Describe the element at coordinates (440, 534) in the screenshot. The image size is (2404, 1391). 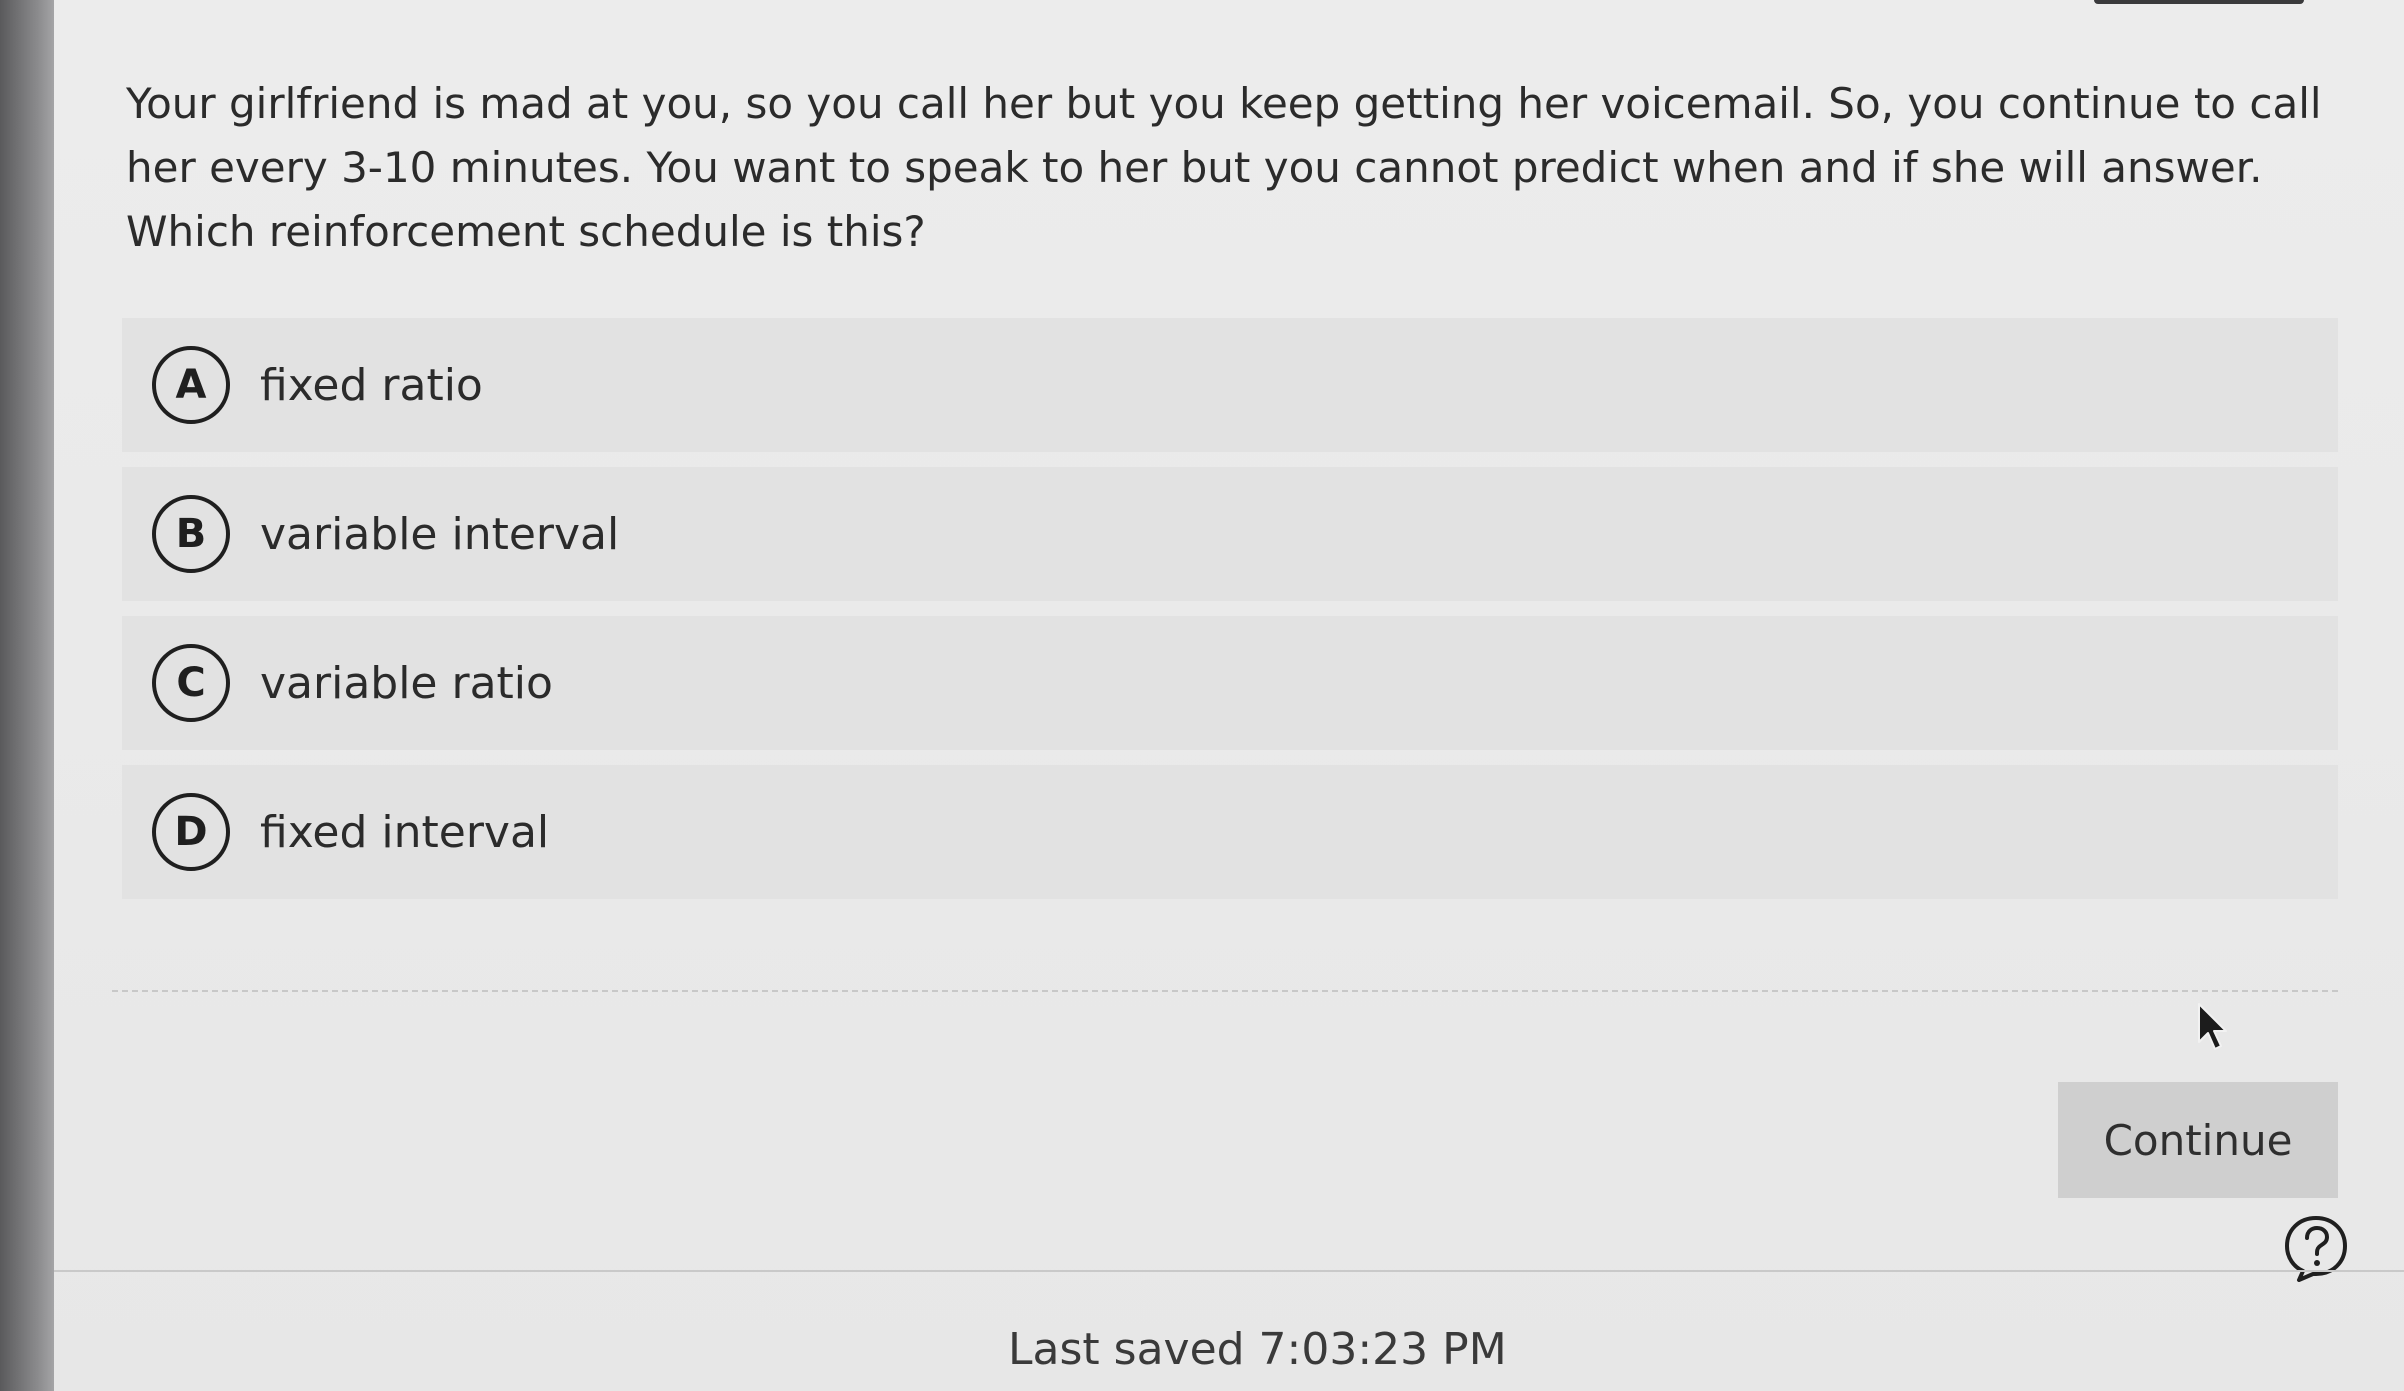
I see `option-b-label: variable interval` at that location.